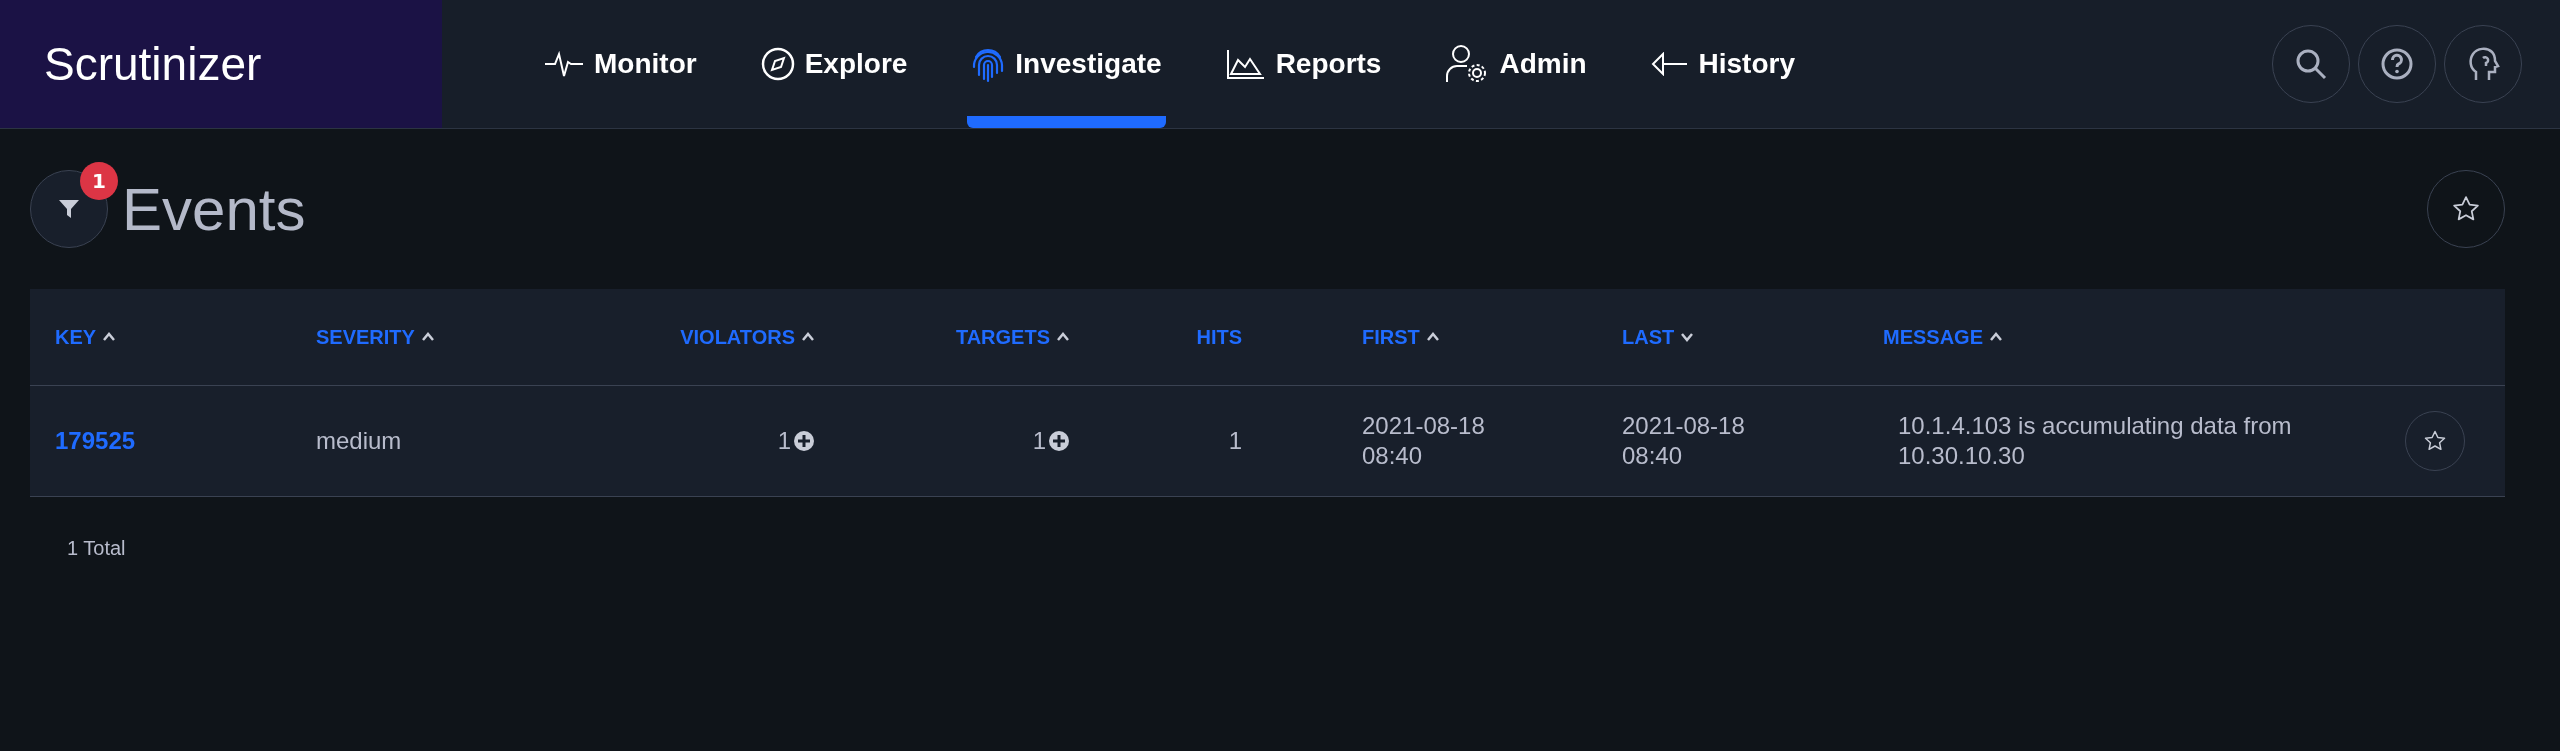  Describe the element at coordinates (1669, 64) in the screenshot. I see `back-arrow-icon` at that location.